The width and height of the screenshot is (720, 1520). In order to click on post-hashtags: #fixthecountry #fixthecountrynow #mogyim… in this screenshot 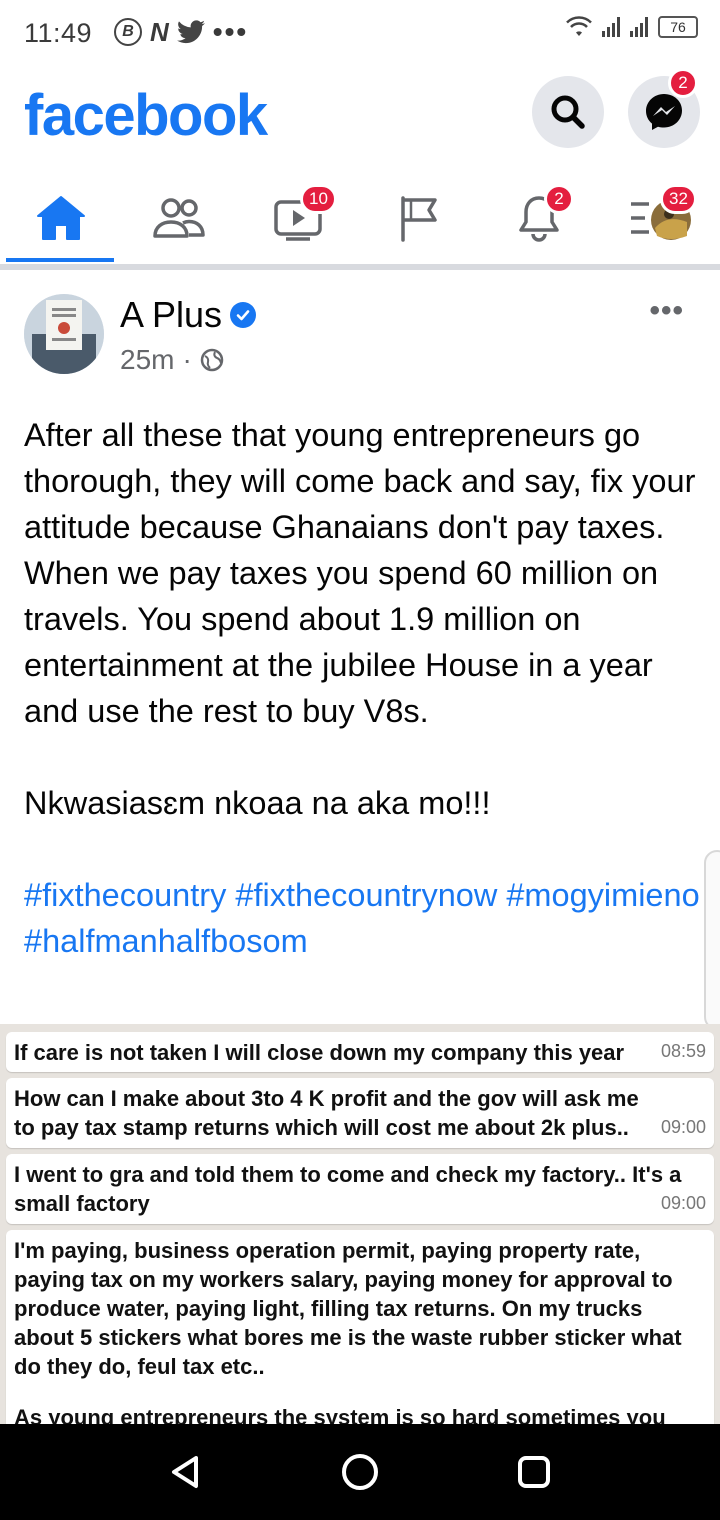, I will do `click(364, 918)`.